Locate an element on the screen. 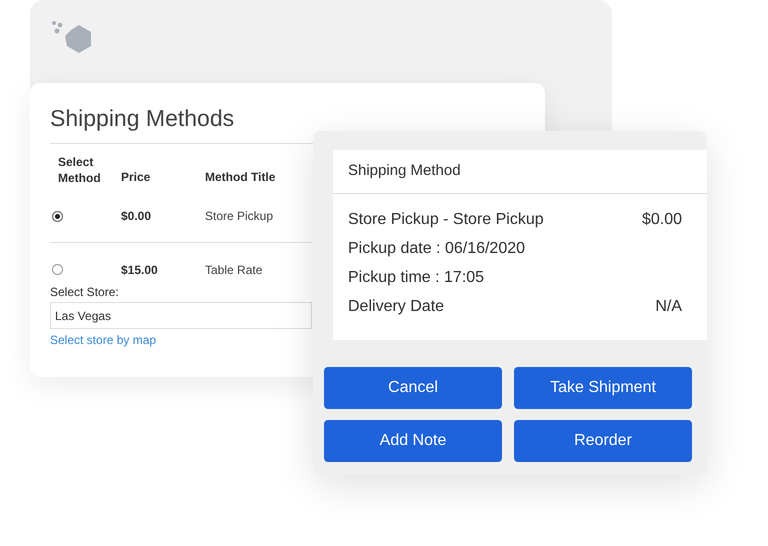 The height and width of the screenshot is (546, 768). action-button: Reorder is located at coordinates (603, 441).